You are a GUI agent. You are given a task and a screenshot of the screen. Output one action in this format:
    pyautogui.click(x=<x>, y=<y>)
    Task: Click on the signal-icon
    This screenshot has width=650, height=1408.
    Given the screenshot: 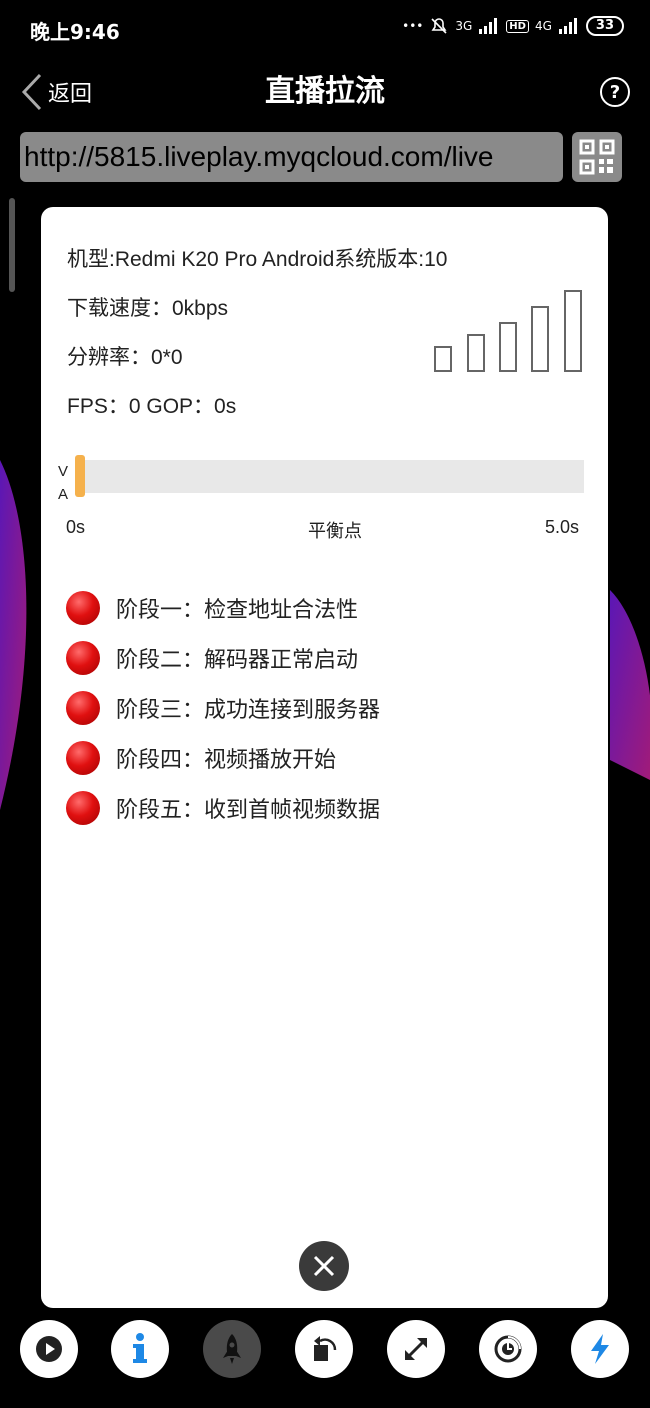 What is the action you would take?
    pyautogui.click(x=488, y=26)
    